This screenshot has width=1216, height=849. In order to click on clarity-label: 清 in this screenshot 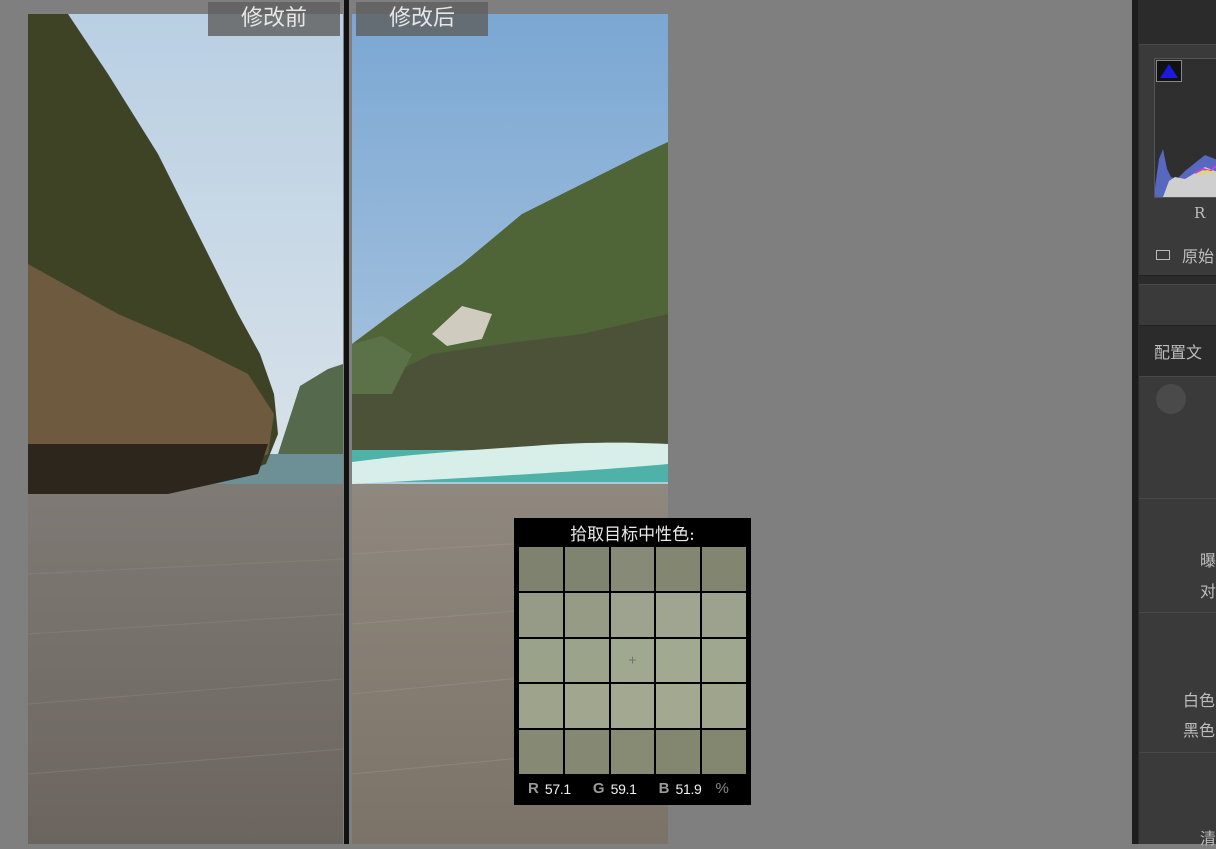, I will do `click(1208, 838)`.